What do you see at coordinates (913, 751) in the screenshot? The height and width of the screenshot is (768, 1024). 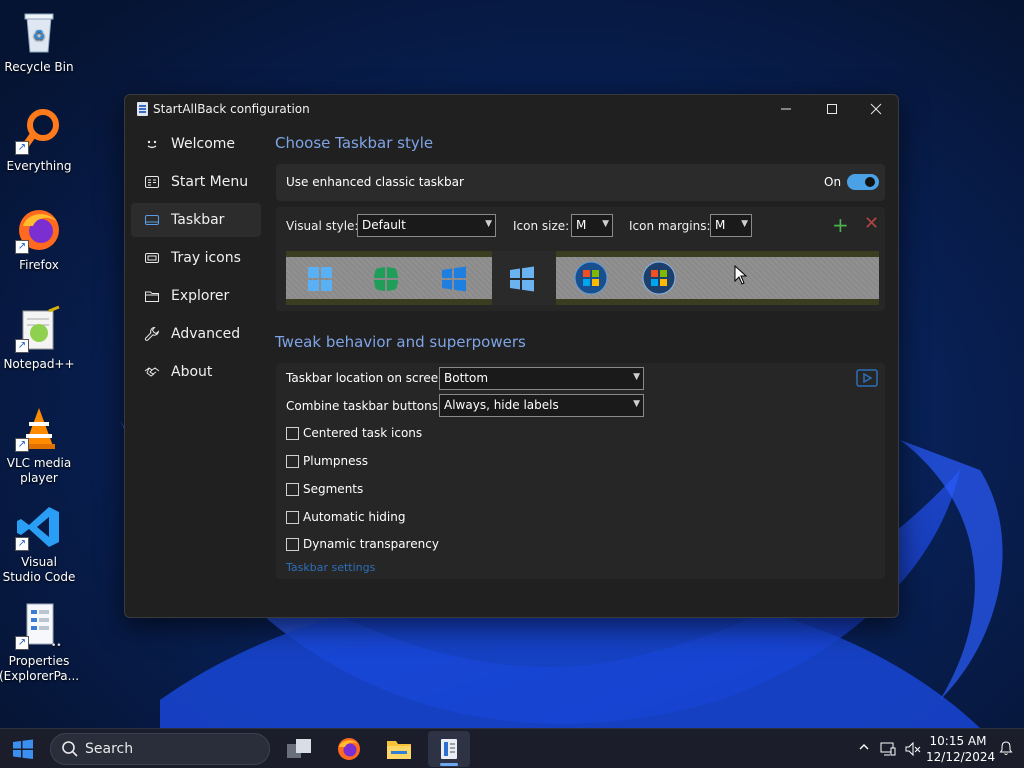 I see `volume-muted-icon` at bounding box center [913, 751].